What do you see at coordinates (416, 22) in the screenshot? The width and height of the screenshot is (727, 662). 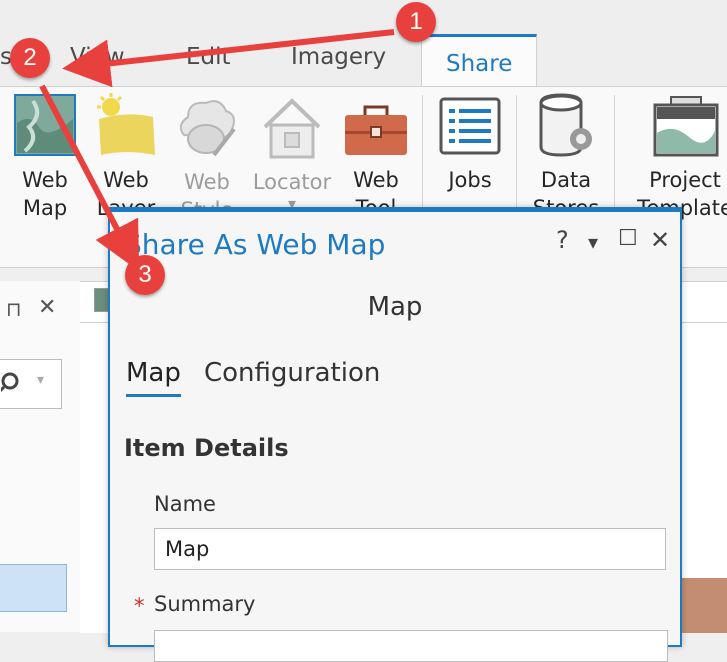 I see `callout-1: 1` at bounding box center [416, 22].